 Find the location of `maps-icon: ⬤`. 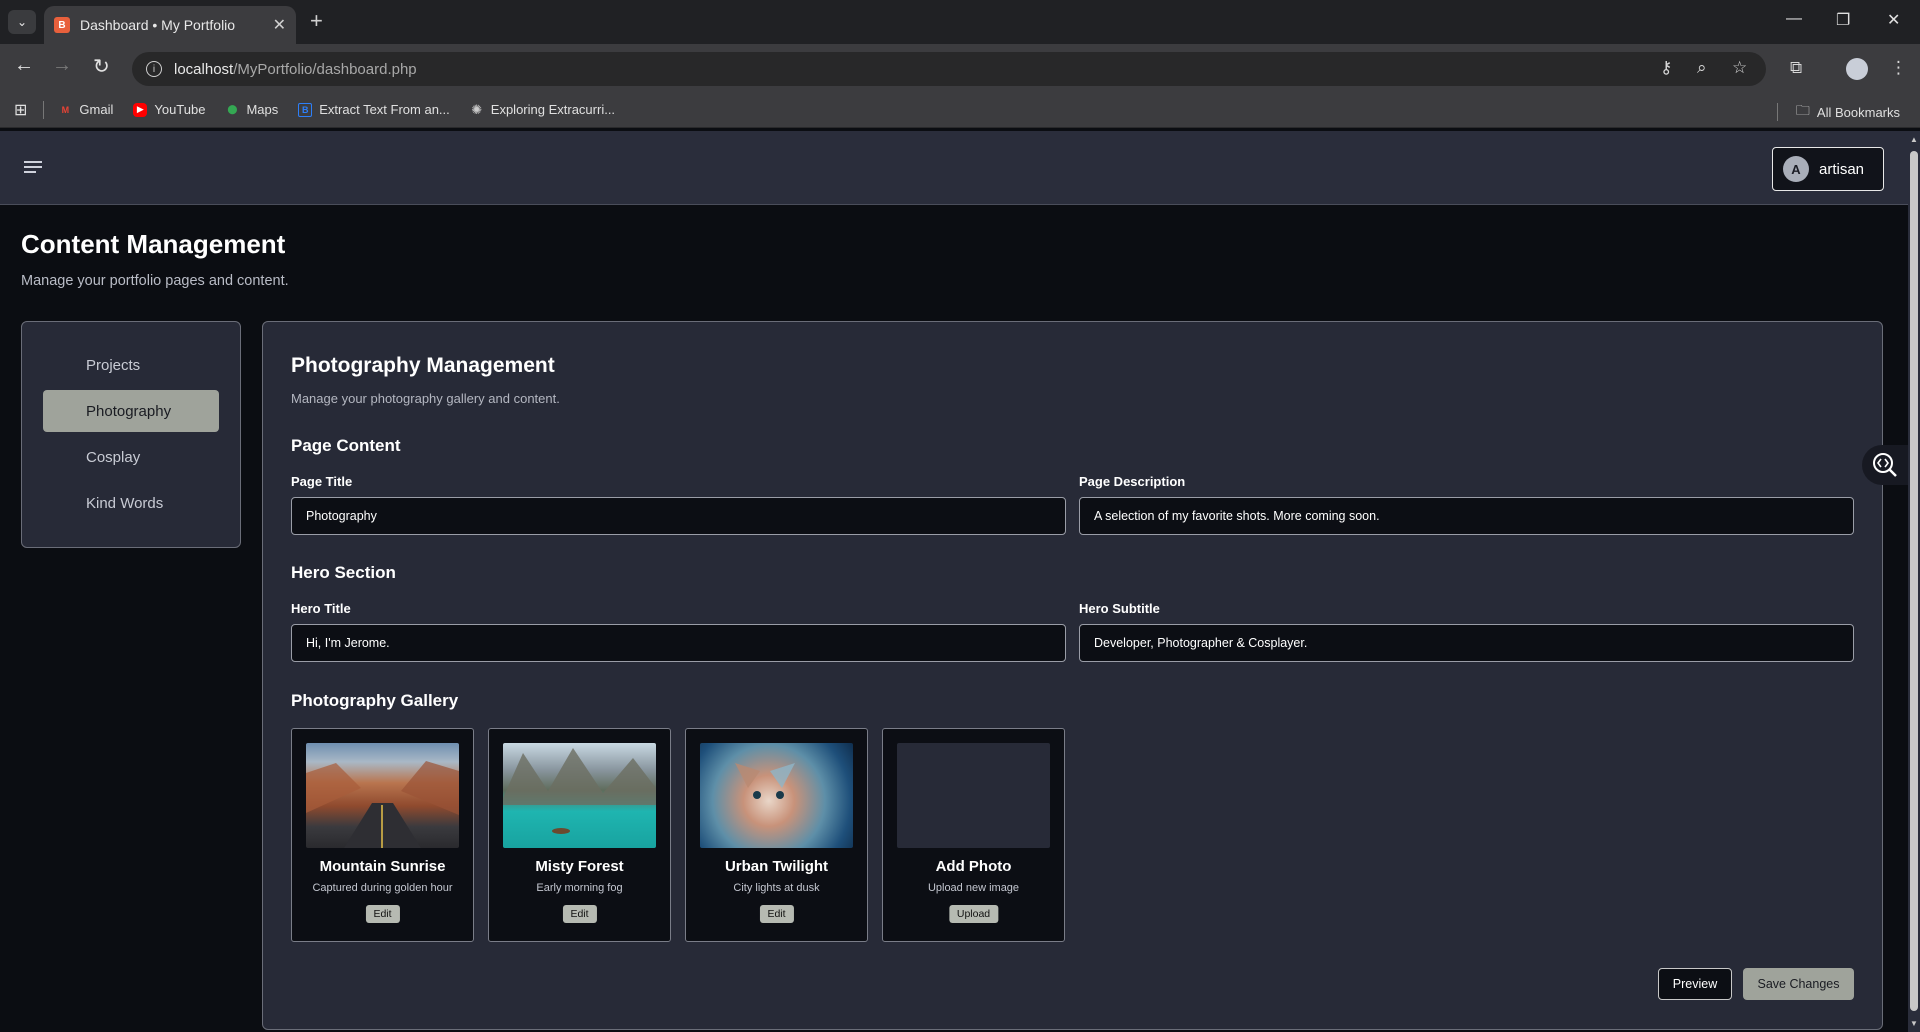

maps-icon: ⬤ is located at coordinates (232, 109).